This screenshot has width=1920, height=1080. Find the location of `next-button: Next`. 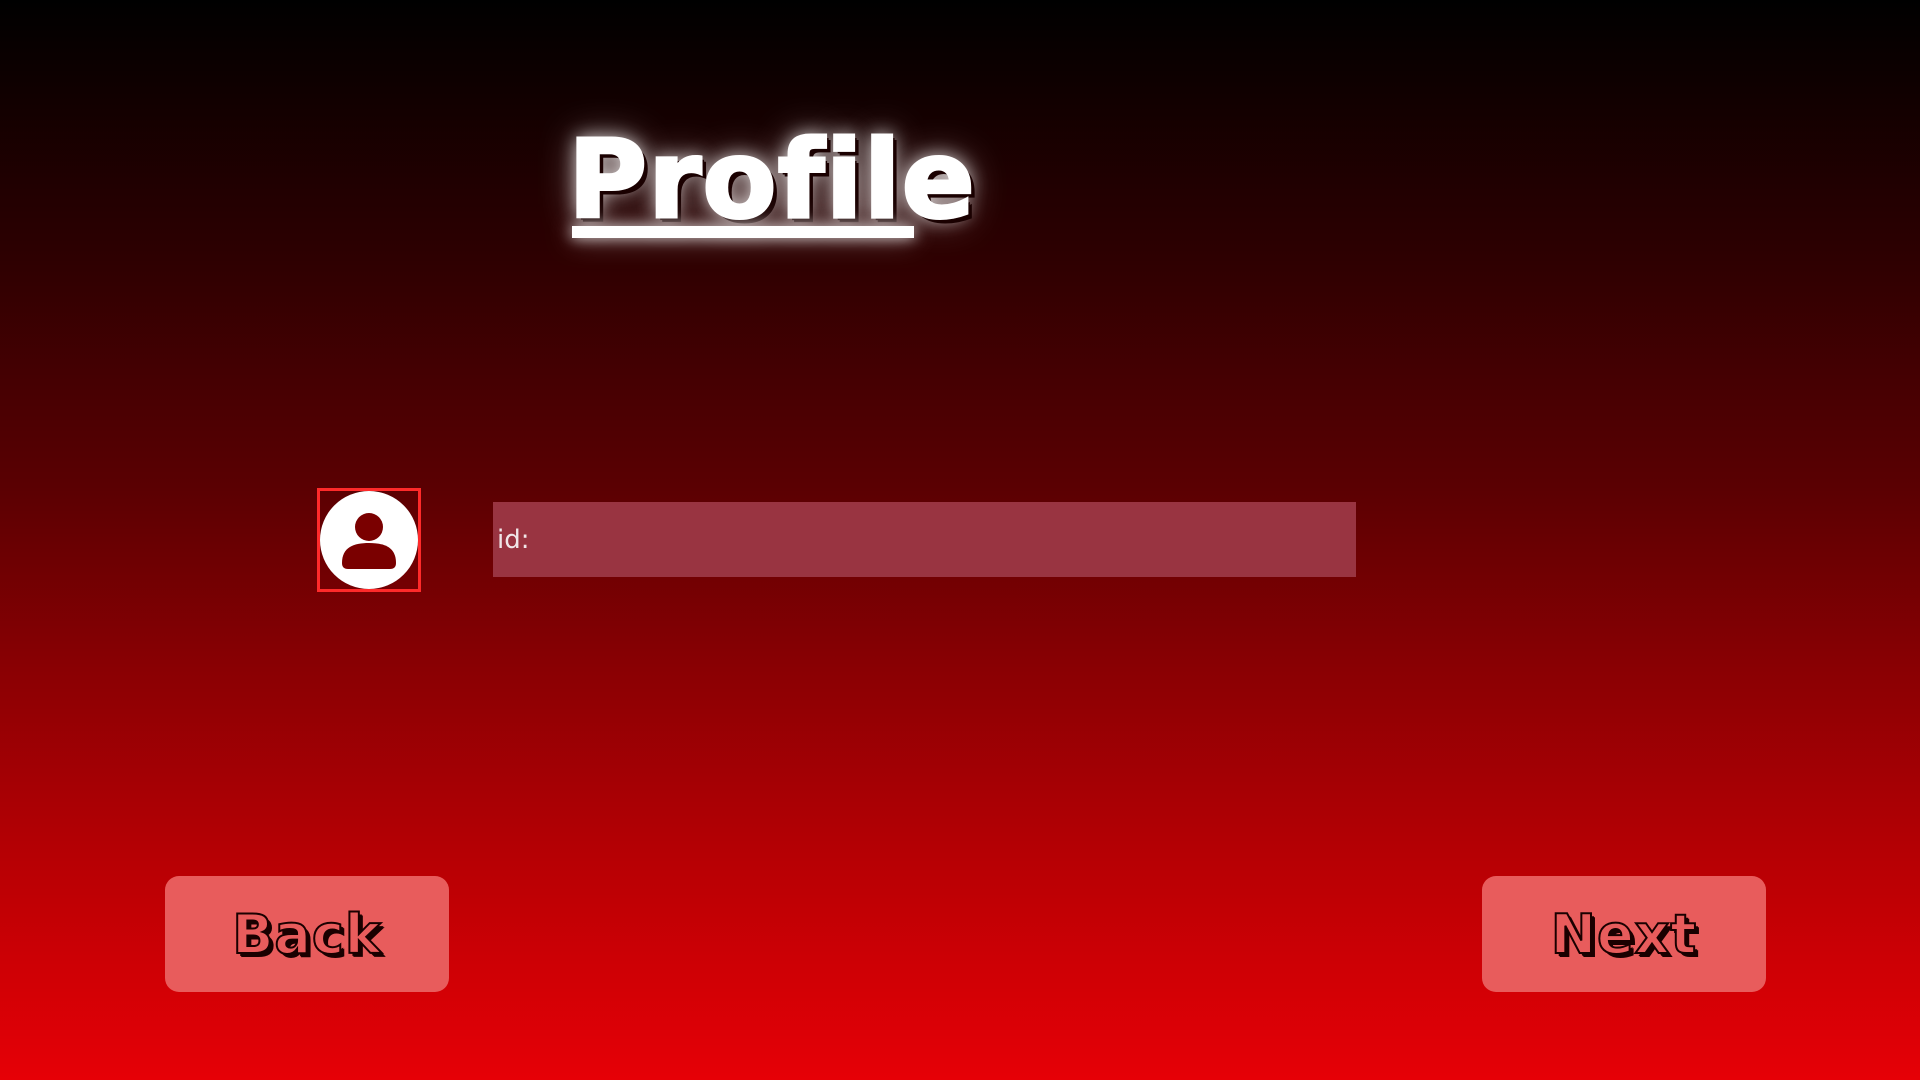

next-button: Next is located at coordinates (1624, 934).